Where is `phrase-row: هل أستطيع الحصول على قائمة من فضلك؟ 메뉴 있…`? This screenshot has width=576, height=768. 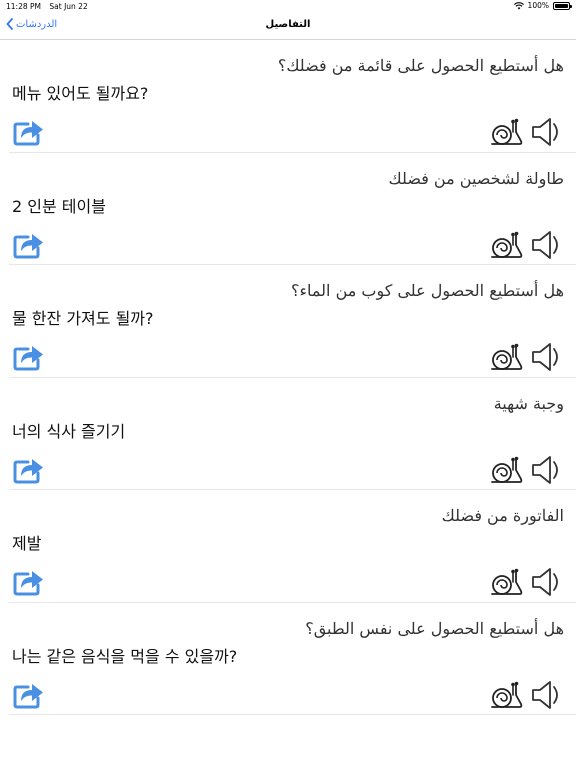 phrase-row: هل أستطيع الحصول على قائمة من فضلك؟ 메뉴 있… is located at coordinates (292, 96).